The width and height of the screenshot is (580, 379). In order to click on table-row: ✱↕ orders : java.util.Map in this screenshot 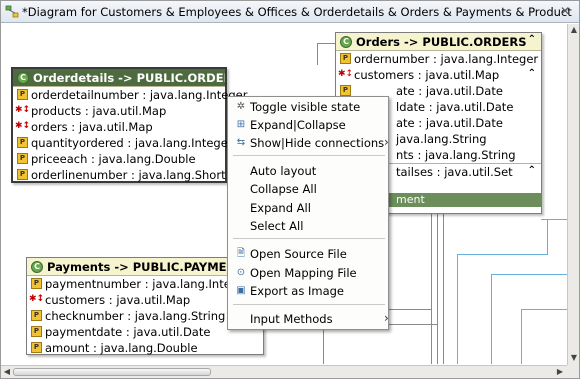, I will do `click(119, 127)`.